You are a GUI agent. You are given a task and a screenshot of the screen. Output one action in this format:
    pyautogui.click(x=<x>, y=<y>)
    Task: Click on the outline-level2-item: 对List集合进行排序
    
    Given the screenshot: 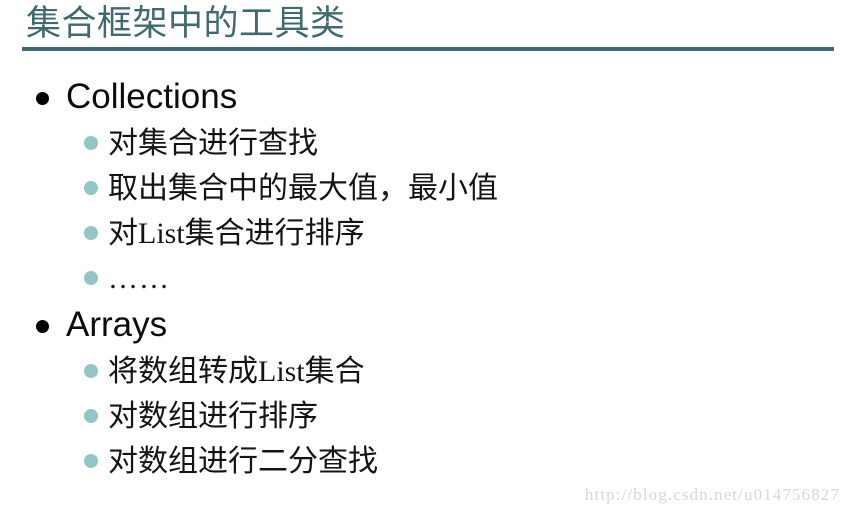 What is the action you would take?
    pyautogui.click(x=423, y=234)
    